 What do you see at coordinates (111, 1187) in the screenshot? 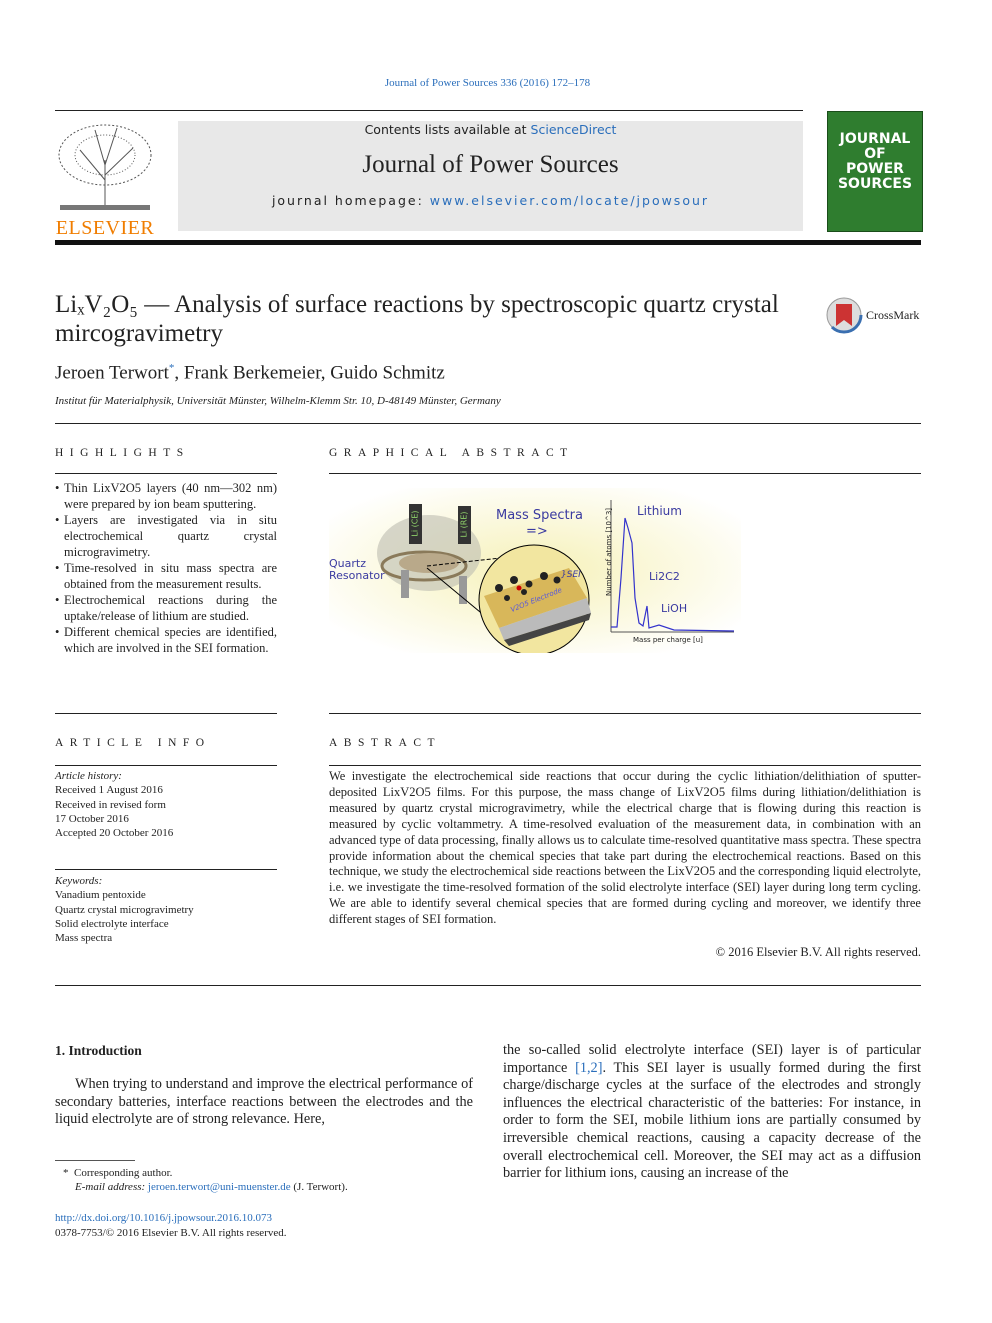
I see `email-label: E-mail address:` at bounding box center [111, 1187].